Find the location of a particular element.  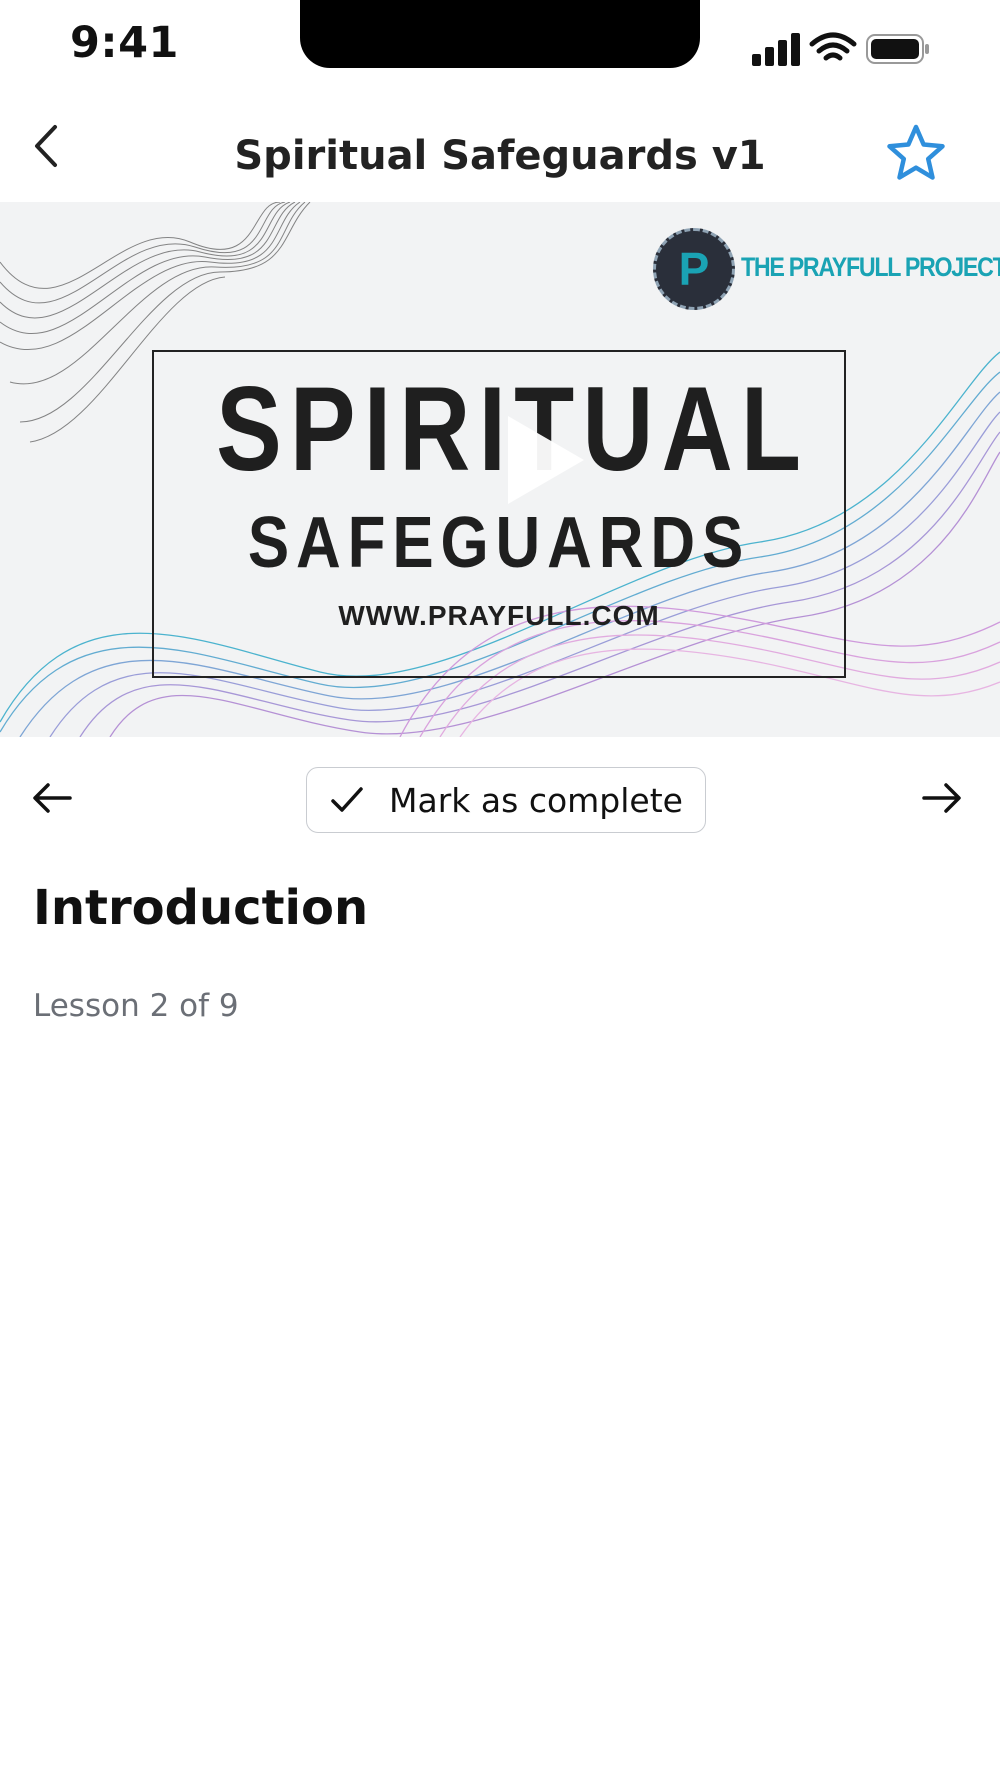

status-icons is located at coordinates (840, 49).